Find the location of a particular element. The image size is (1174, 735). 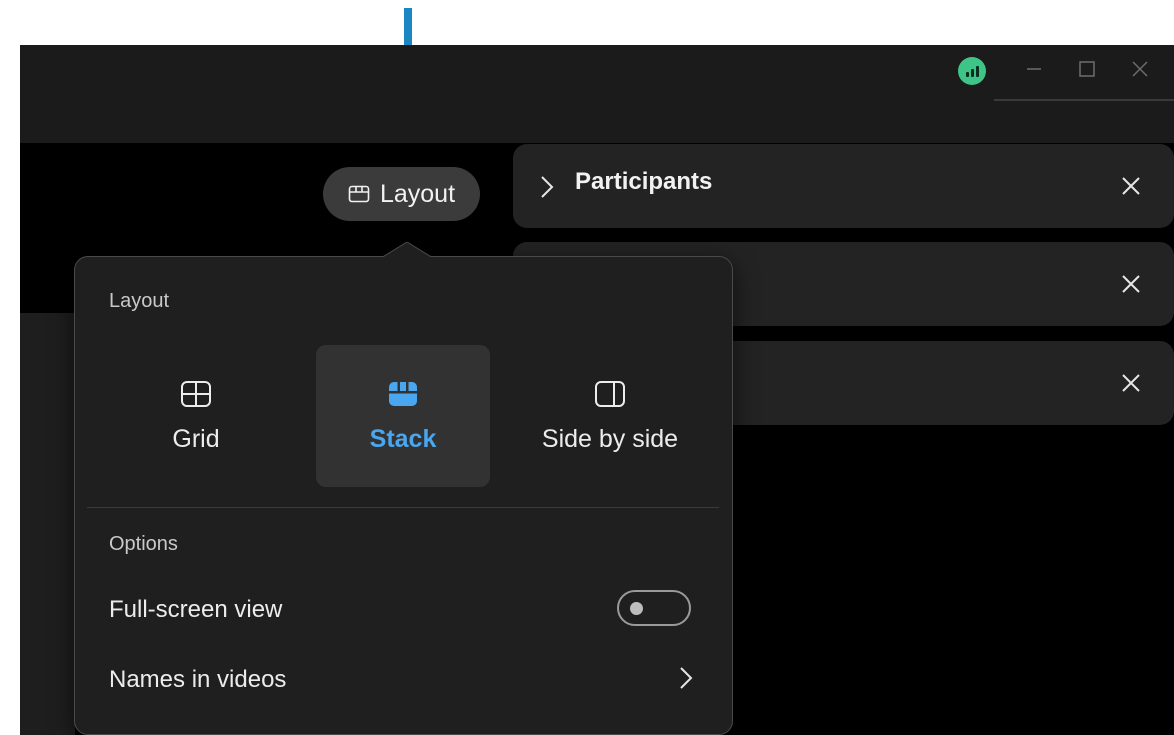

grid-icon is located at coordinates (196, 394).